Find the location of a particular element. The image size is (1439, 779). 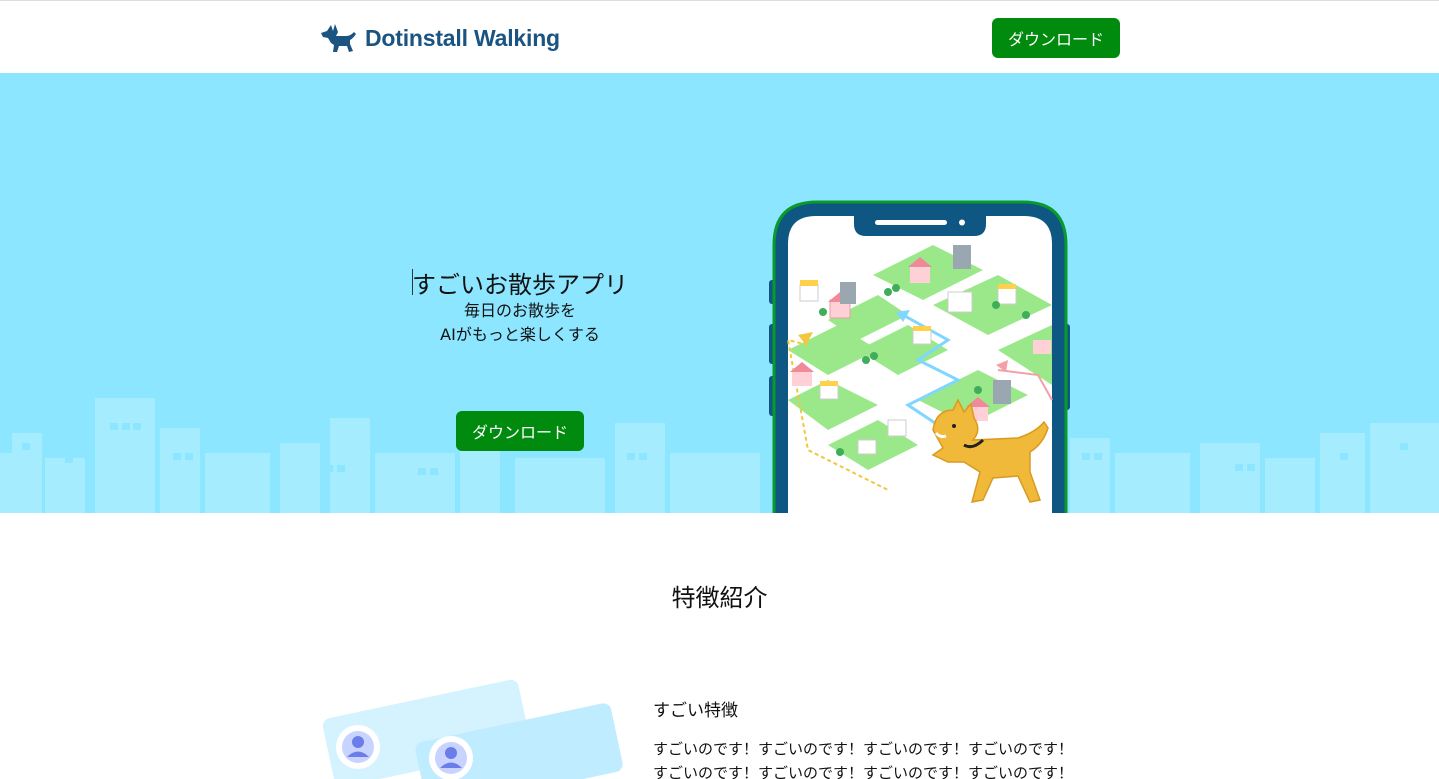

hero-subtitle-line2: AIがもっと楽しくする is located at coordinates (520, 334).